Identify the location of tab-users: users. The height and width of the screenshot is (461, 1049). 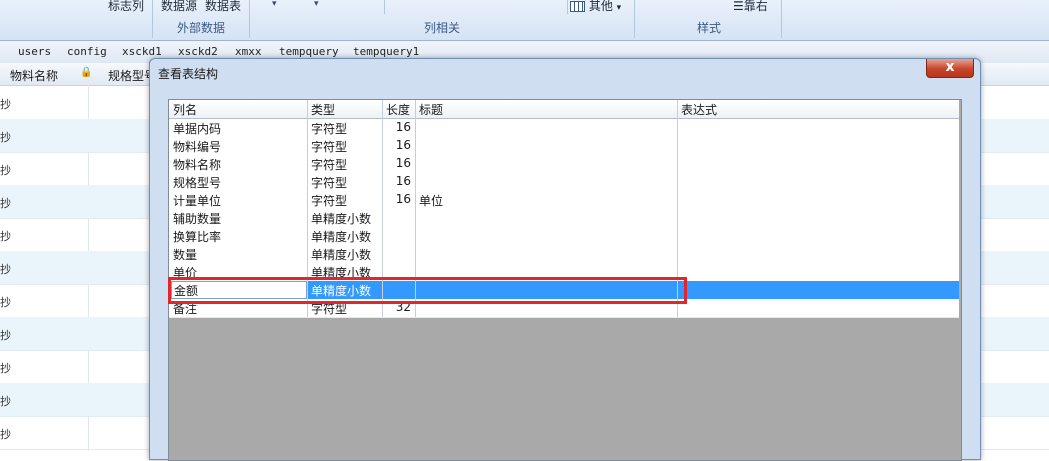
(34, 51).